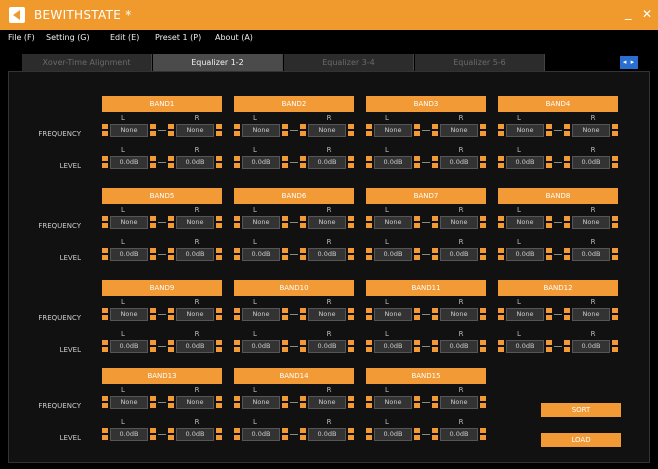  I want to click on band-8-level-left-stepper-icon, so click(549, 254).